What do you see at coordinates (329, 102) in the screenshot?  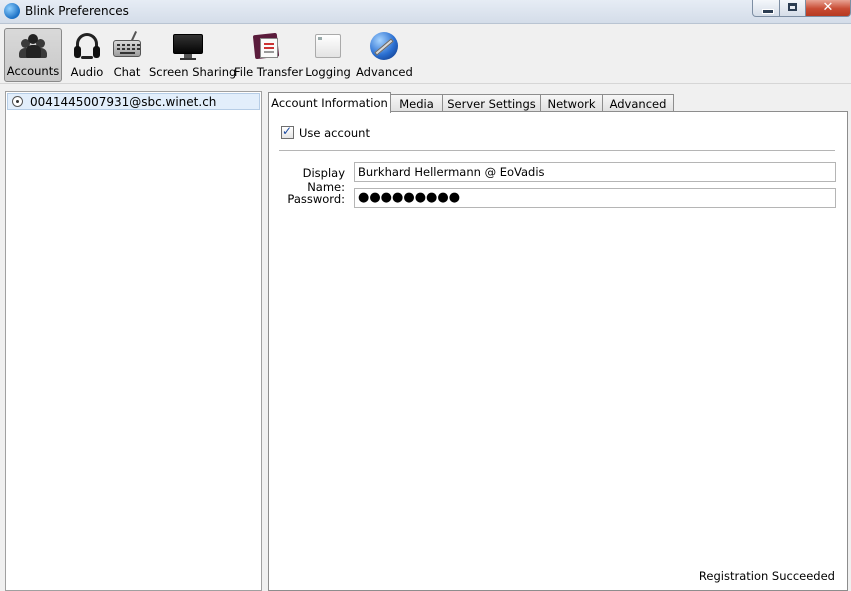 I see `tab-account-information: Account Information` at bounding box center [329, 102].